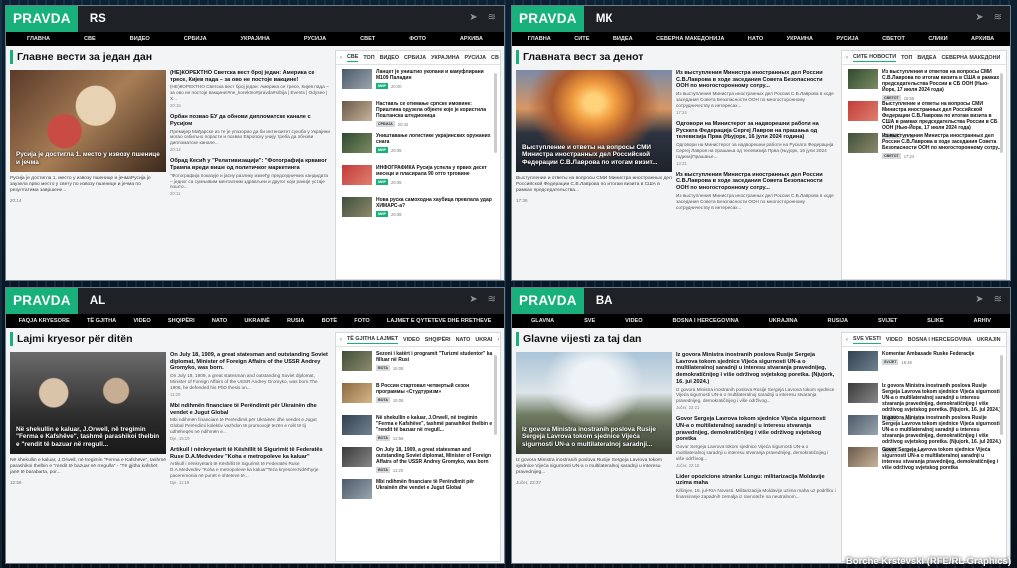 The image size is (1017, 568). I want to click on nav-item: UKRAJINA, so click(783, 321).